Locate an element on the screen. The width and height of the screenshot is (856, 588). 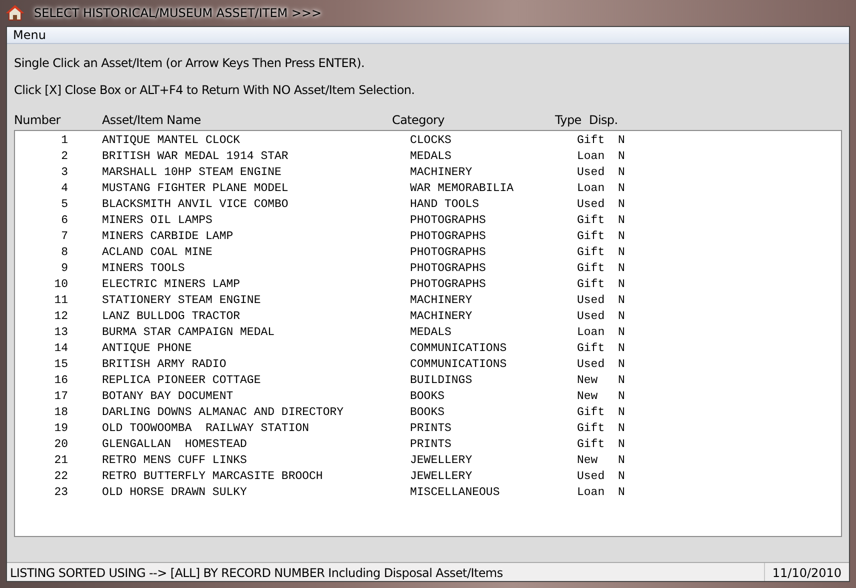
table-cell-text: 6 is located at coordinates (64, 220).